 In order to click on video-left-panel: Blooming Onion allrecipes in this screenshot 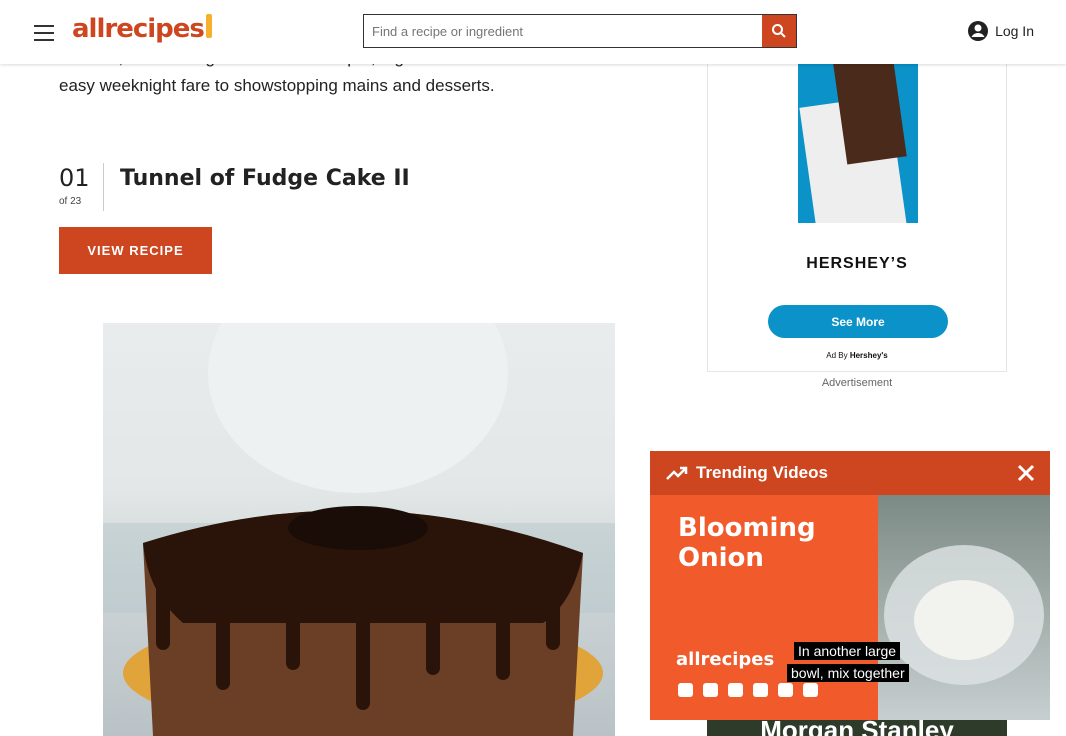, I will do `click(764, 607)`.